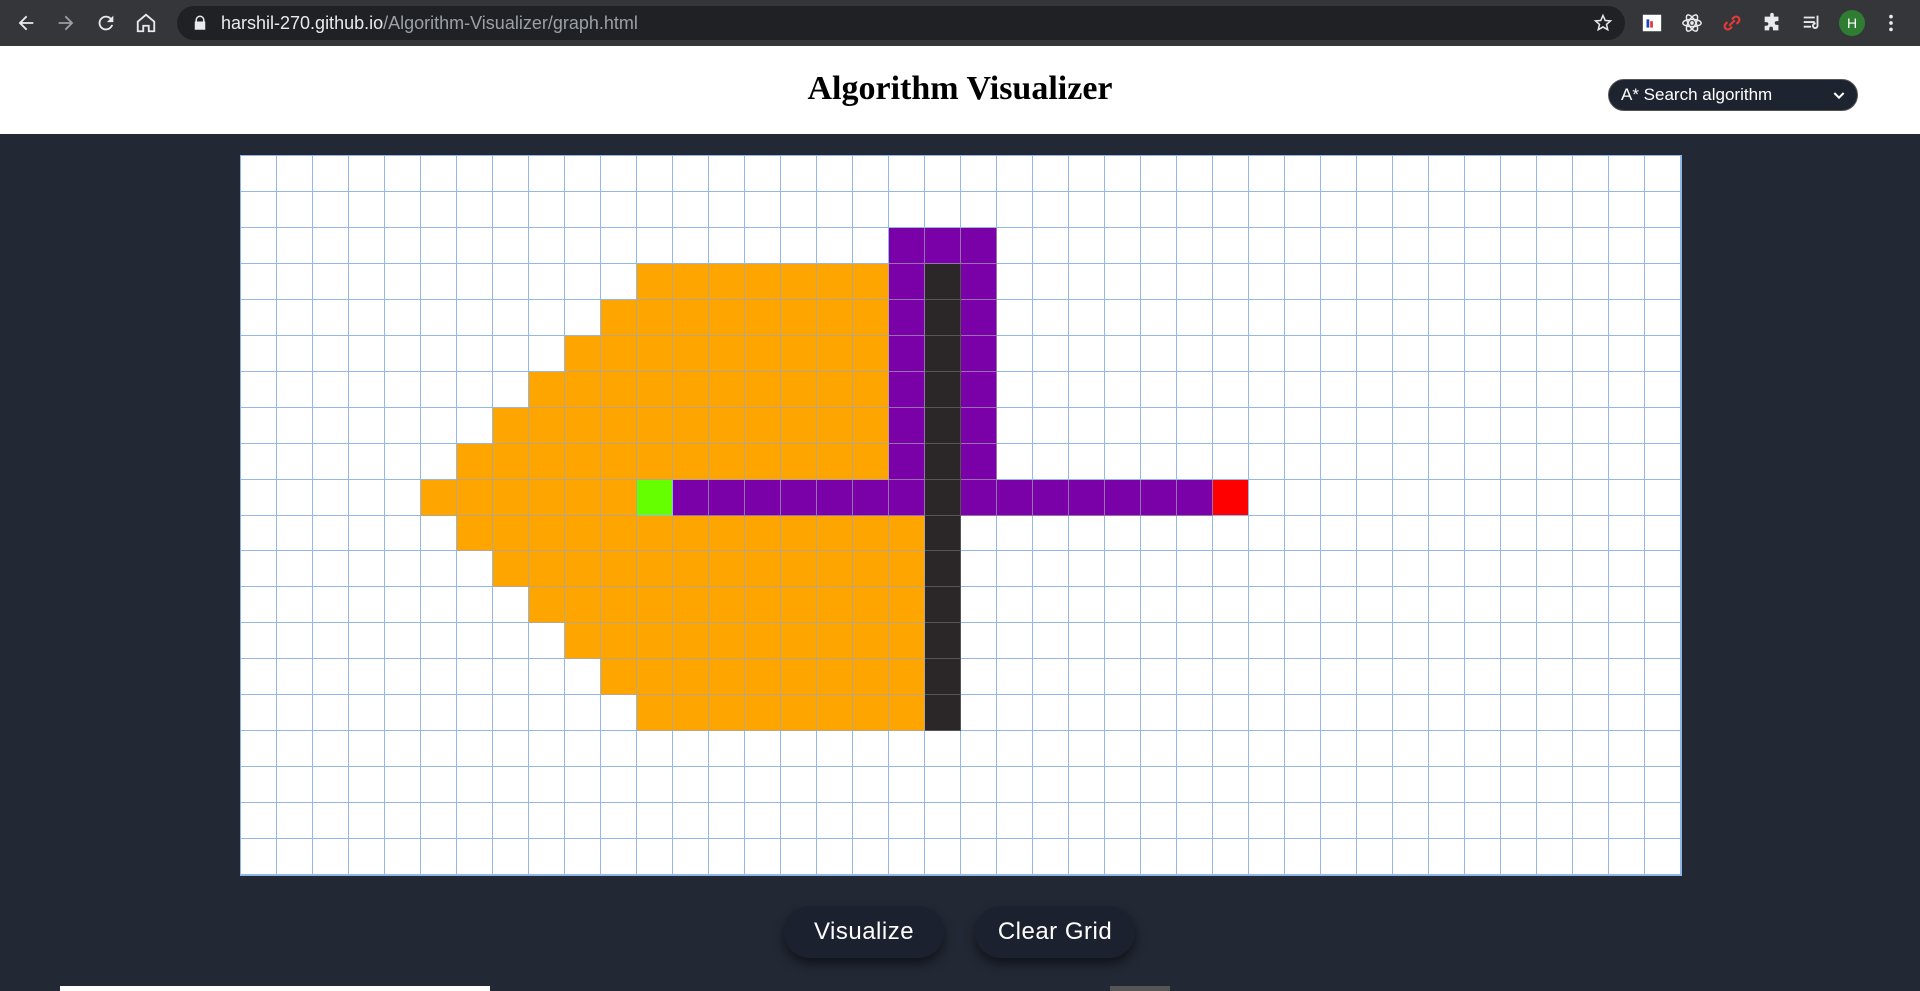 The height and width of the screenshot is (991, 1920). Describe the element at coordinates (1852, 23) in the screenshot. I see `profile-avatar: H` at that location.